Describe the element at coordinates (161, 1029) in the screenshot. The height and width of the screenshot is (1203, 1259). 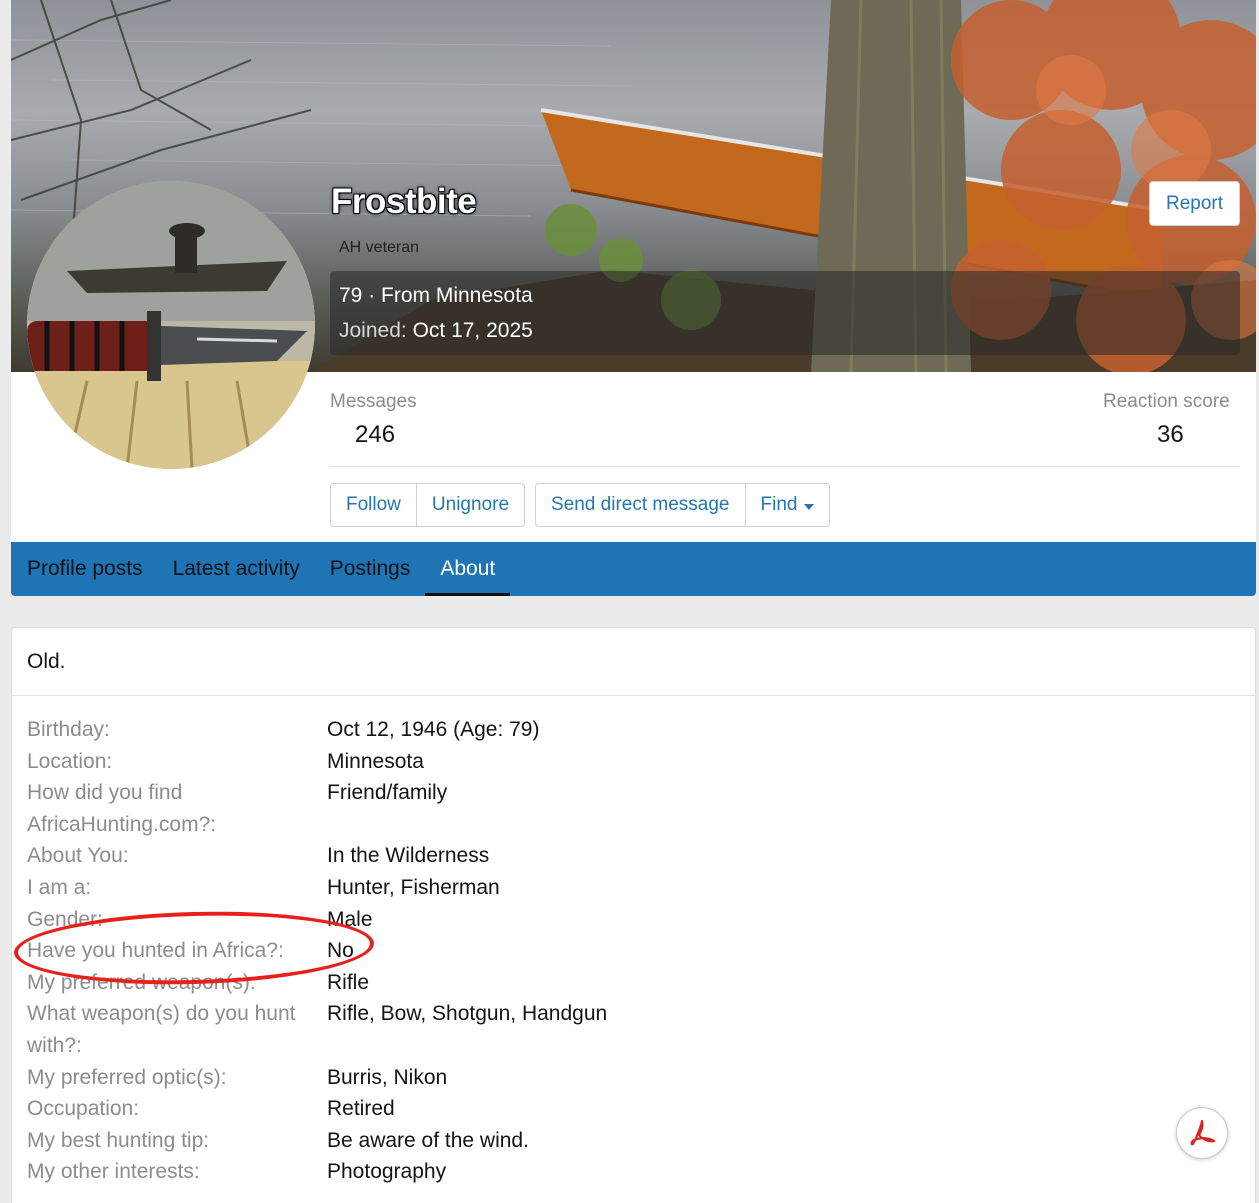
I see `field-label: What weapon(s) do you hunt with?:` at that location.